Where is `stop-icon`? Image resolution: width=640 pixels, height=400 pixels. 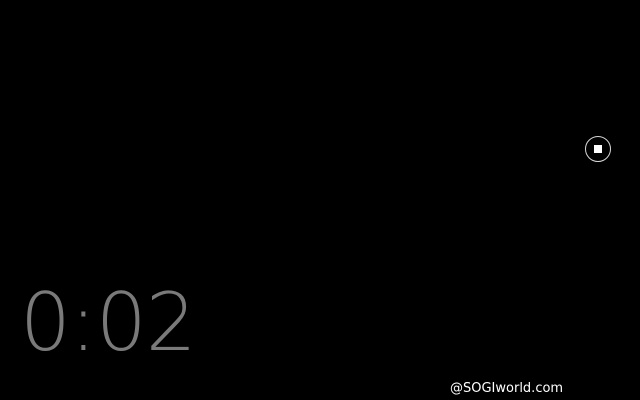 stop-icon is located at coordinates (598, 149).